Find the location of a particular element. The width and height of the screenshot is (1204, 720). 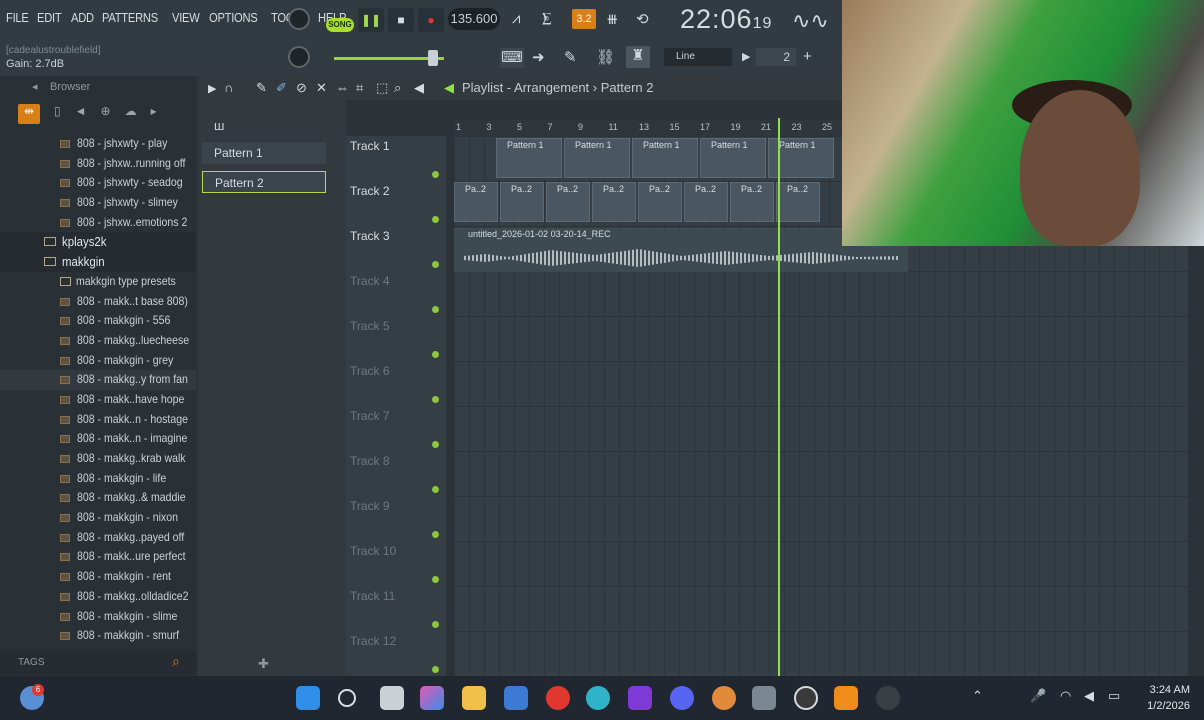

taskbar-date: 1/2/2026 is located at coordinates (1160, 706).